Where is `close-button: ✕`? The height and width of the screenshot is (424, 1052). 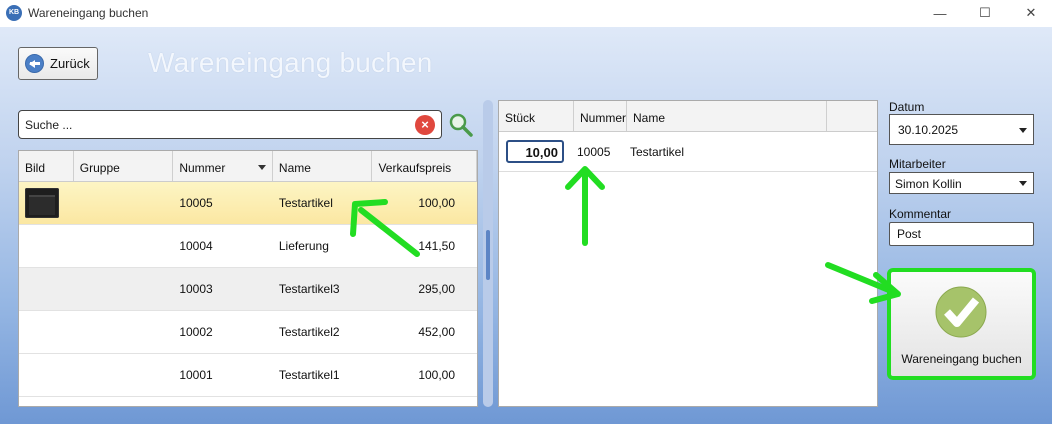
close-button: ✕ is located at coordinates (1030, 13).